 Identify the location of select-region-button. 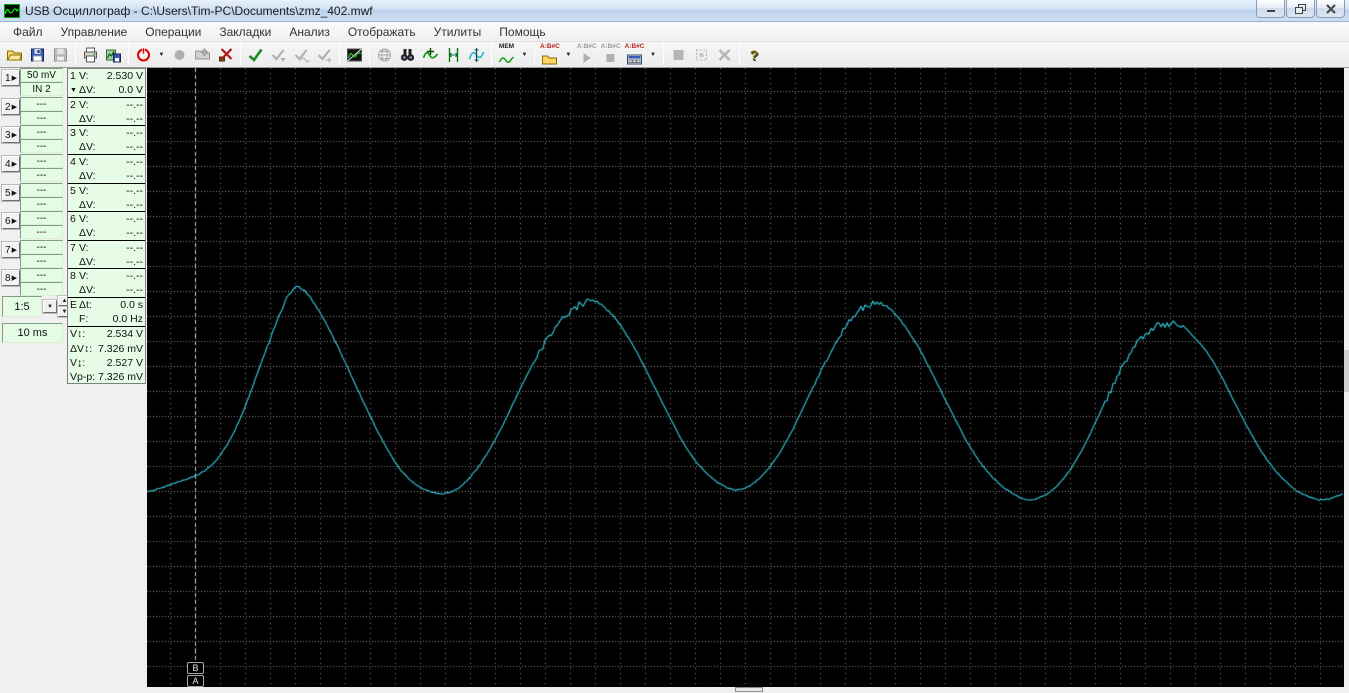
(678, 54).